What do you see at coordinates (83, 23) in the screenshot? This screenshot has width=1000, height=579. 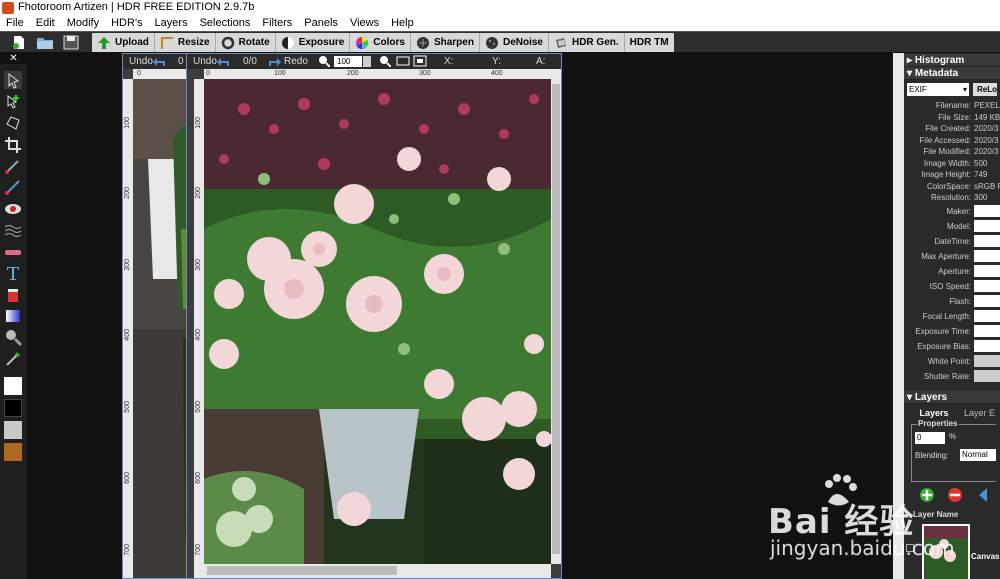 I see `menu-modify: Modify` at bounding box center [83, 23].